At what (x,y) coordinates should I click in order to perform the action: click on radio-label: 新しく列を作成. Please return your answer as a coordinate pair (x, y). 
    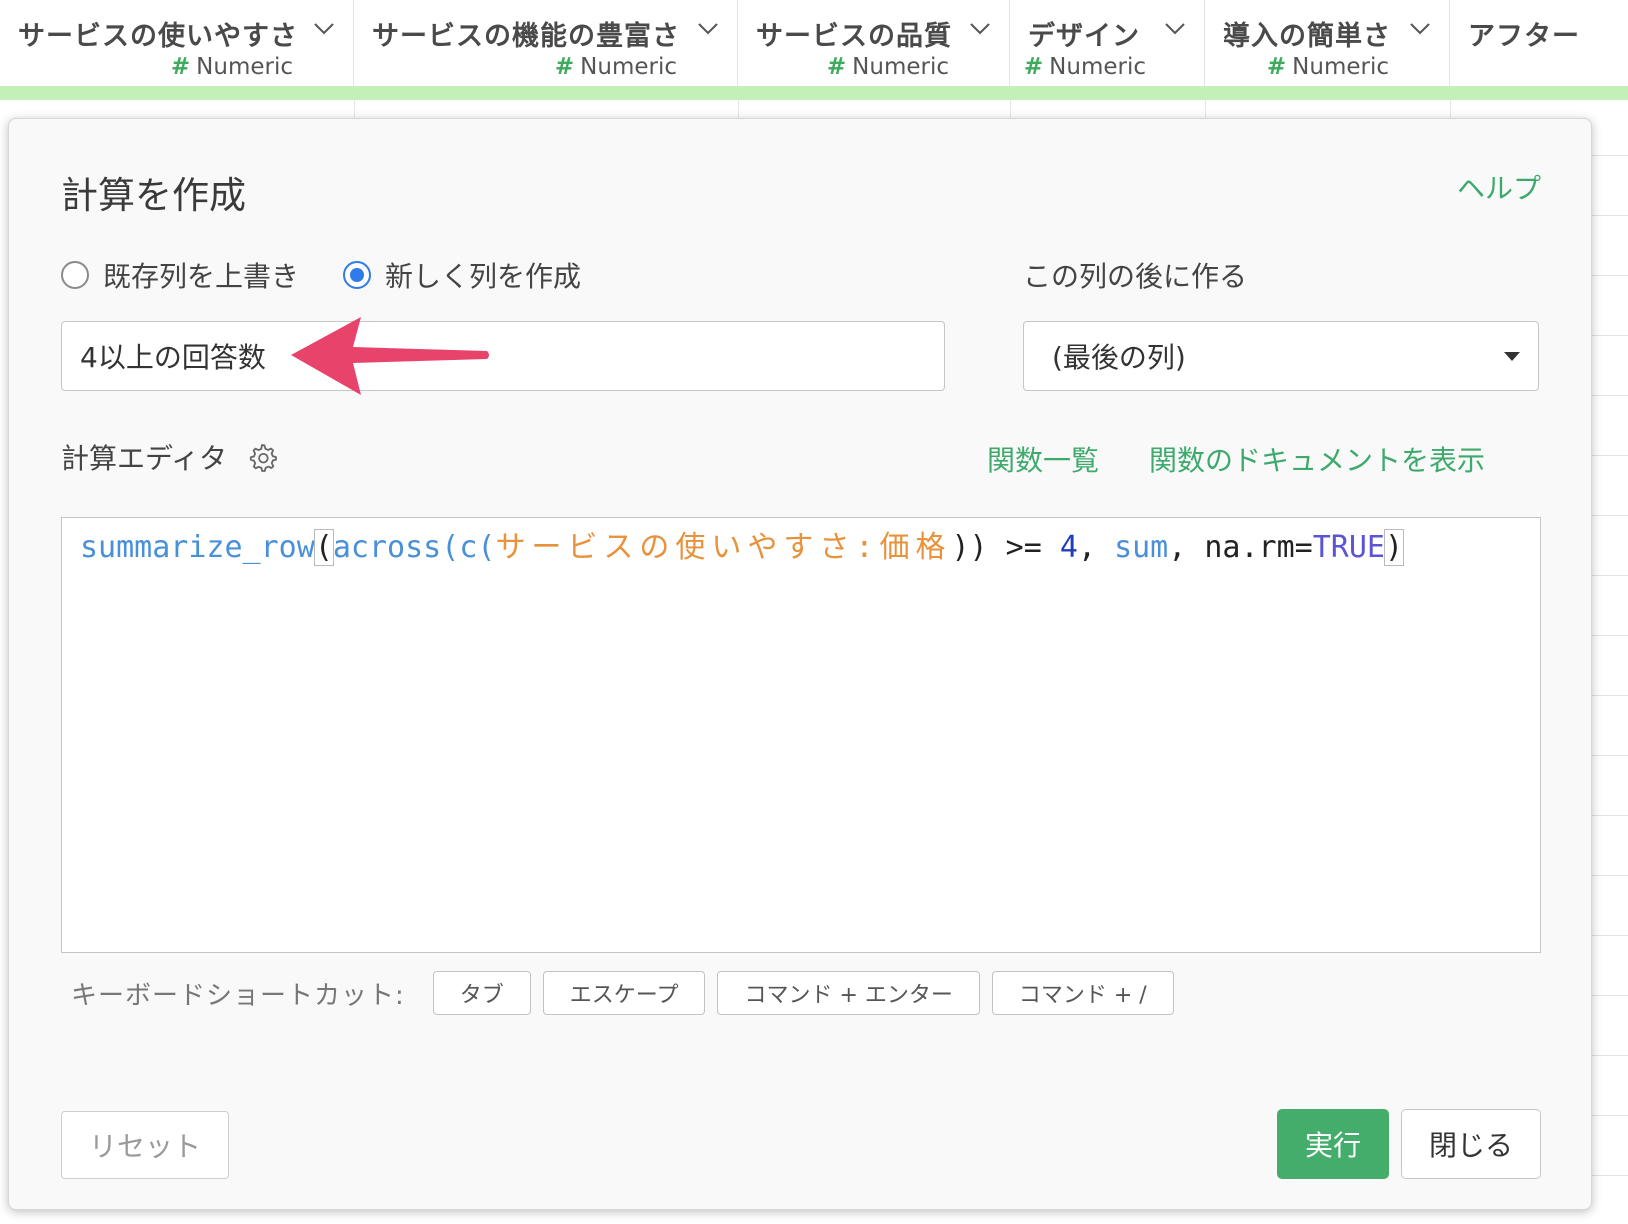
    Looking at the image, I should click on (483, 276).